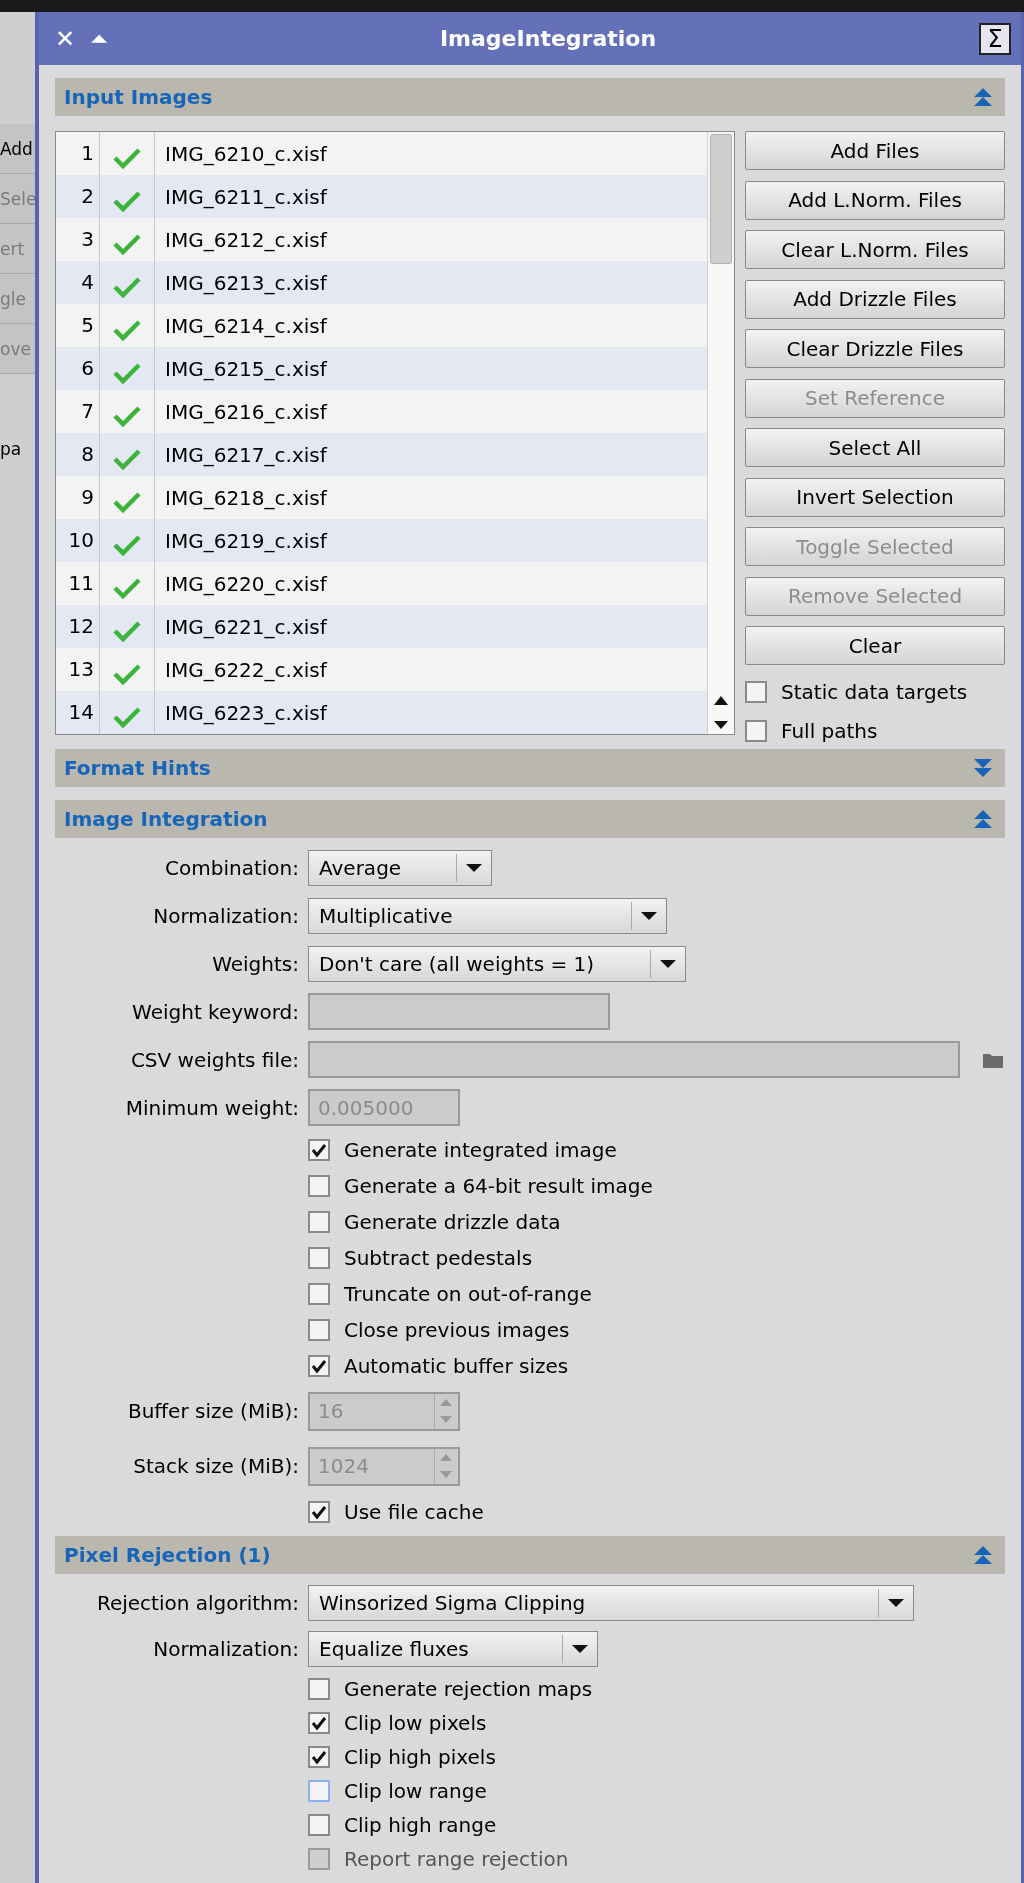 The height and width of the screenshot is (1883, 1024). I want to click on file-row: 8 IMG_6217_c.xisf, so click(381, 454).